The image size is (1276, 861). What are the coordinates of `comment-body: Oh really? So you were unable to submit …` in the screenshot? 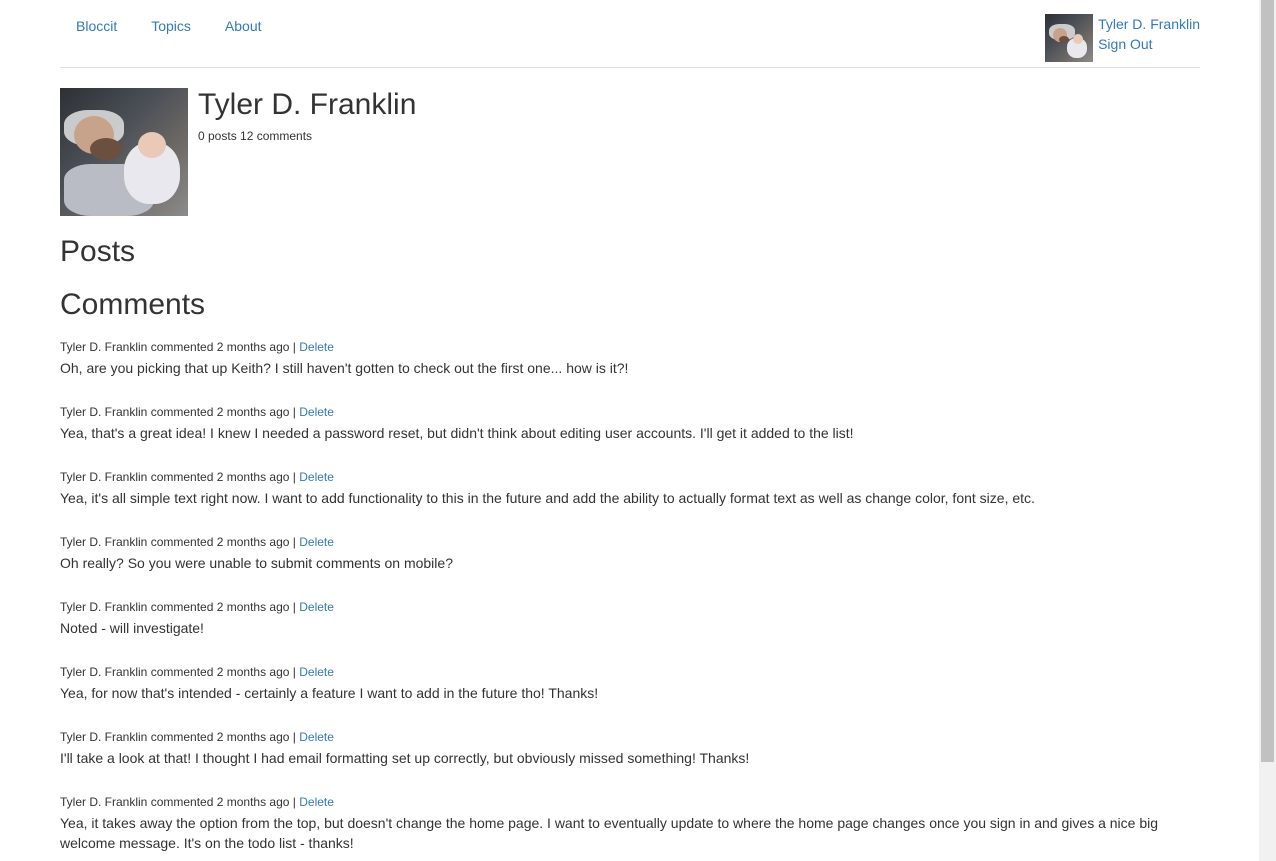 It's located at (256, 563).